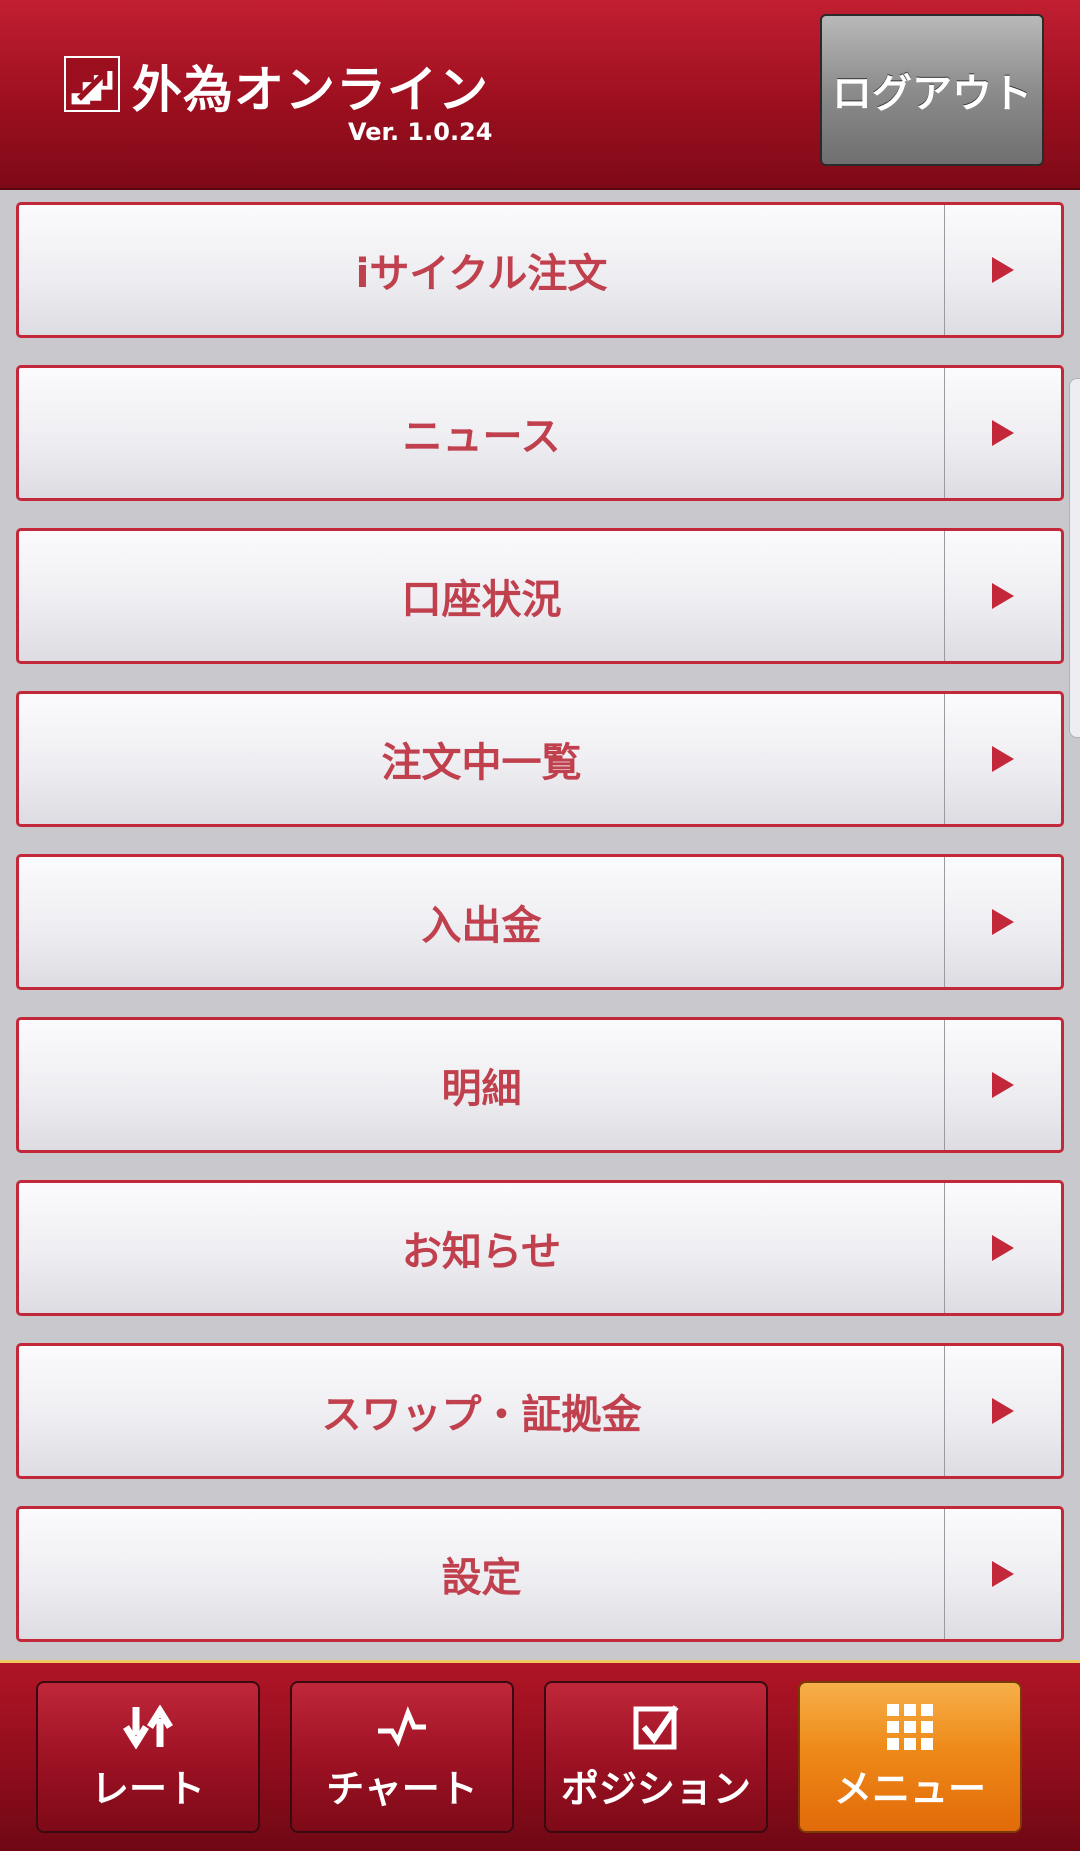 This screenshot has width=1080, height=1851. I want to click on tab-label: メニュー, so click(909, 1788).